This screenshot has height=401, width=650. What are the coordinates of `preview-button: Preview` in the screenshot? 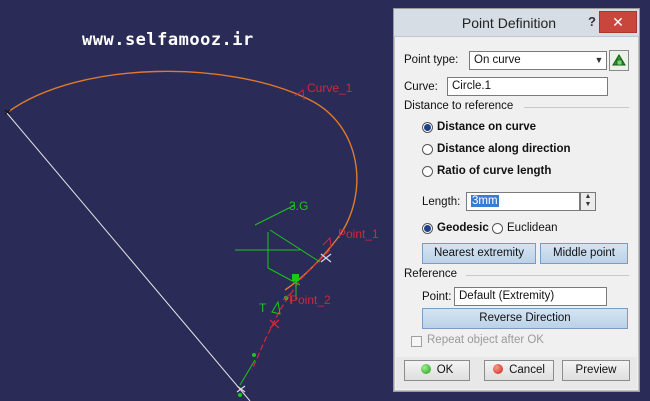 It's located at (596, 370).